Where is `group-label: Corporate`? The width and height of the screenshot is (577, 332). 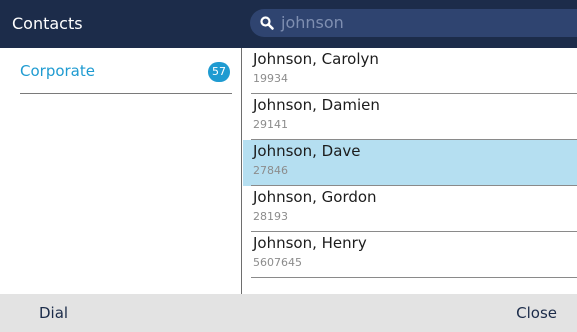 group-label: Corporate is located at coordinates (57, 71).